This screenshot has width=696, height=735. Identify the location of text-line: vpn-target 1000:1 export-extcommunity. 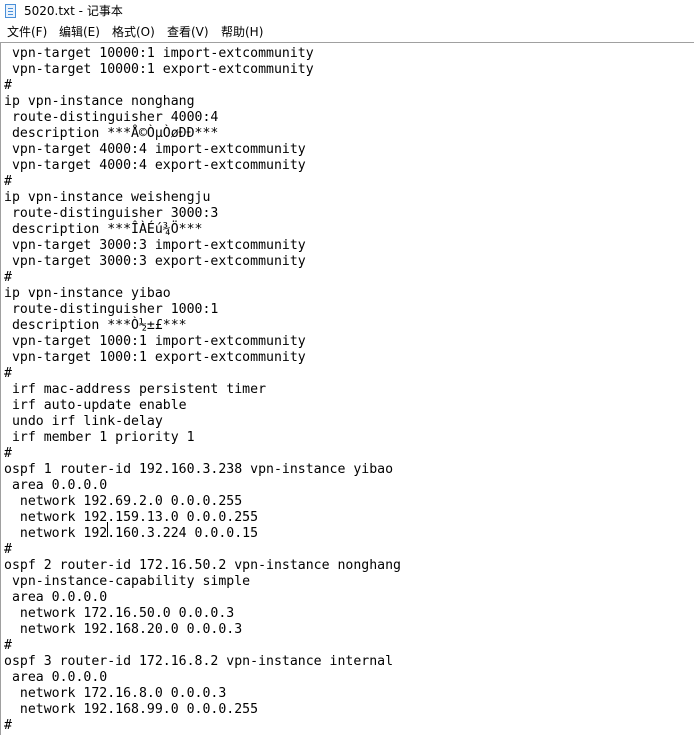
(155, 357).